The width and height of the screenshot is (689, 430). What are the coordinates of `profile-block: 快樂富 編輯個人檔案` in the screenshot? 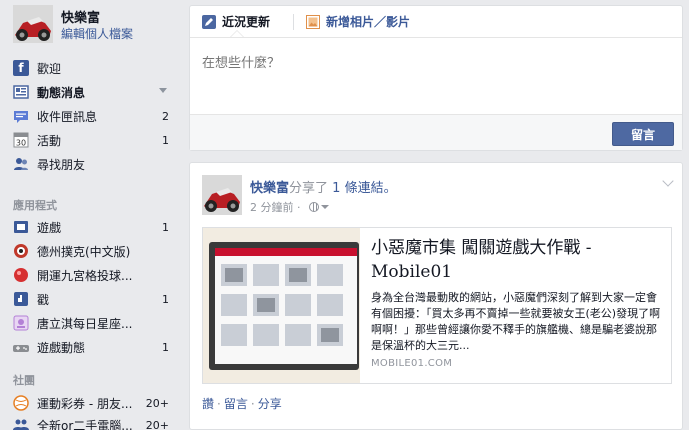 It's located at (95, 25).